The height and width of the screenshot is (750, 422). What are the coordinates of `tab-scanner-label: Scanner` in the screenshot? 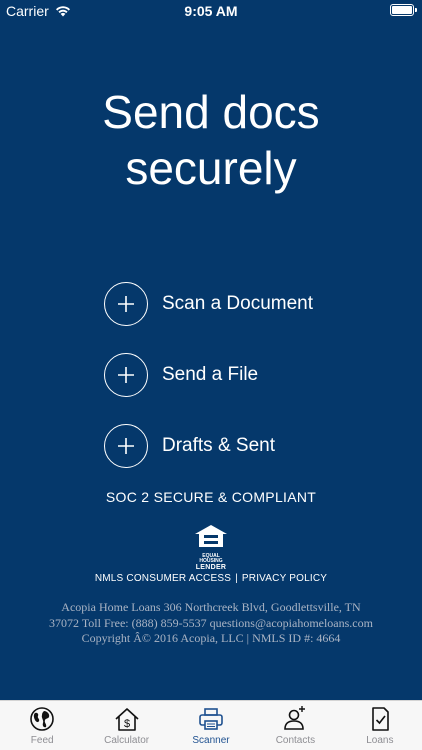 It's located at (211, 740).